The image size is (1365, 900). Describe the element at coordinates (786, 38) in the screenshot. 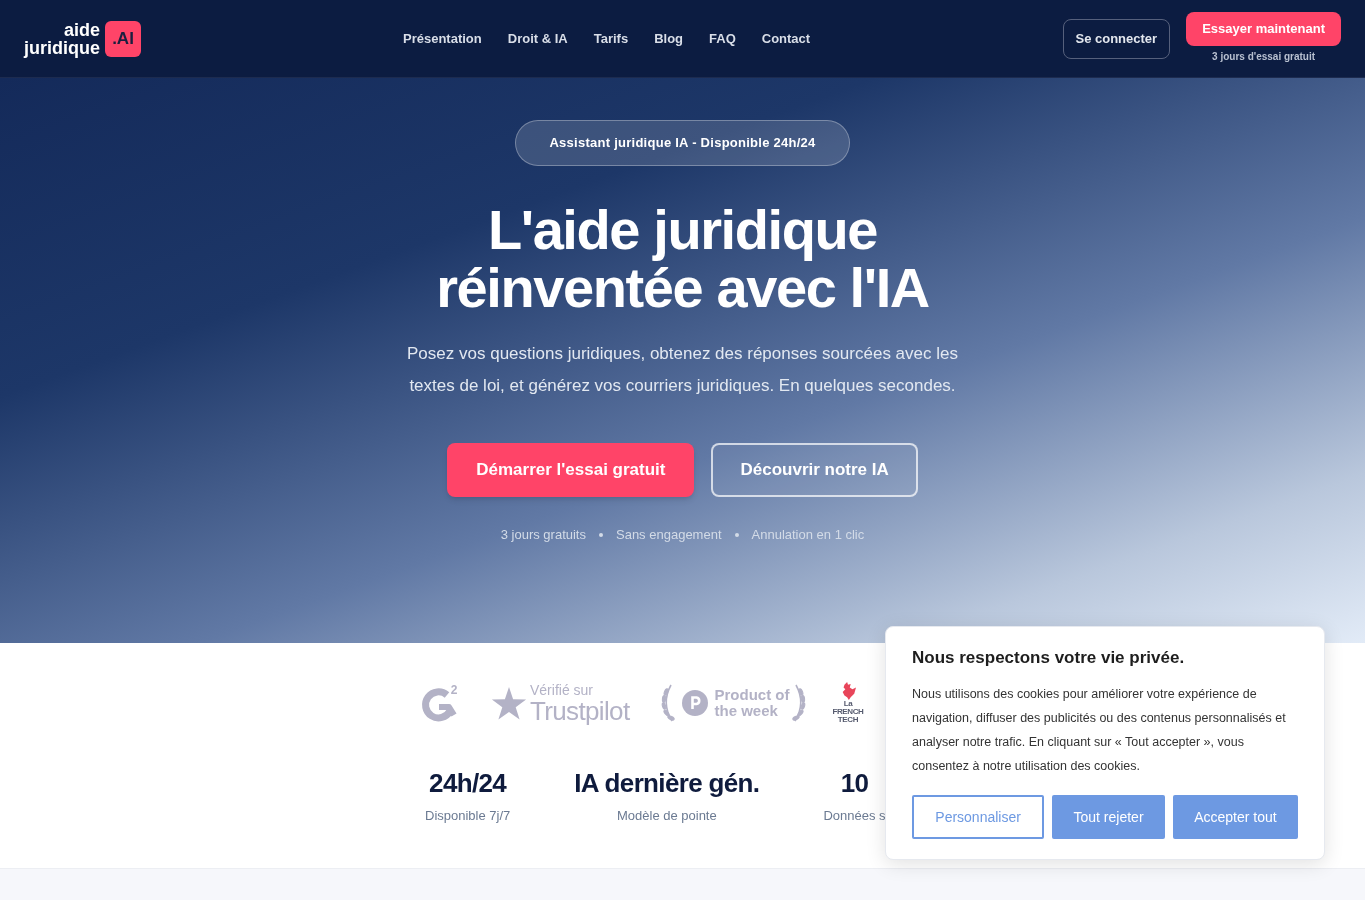

I see `nav-link: Contact` at that location.